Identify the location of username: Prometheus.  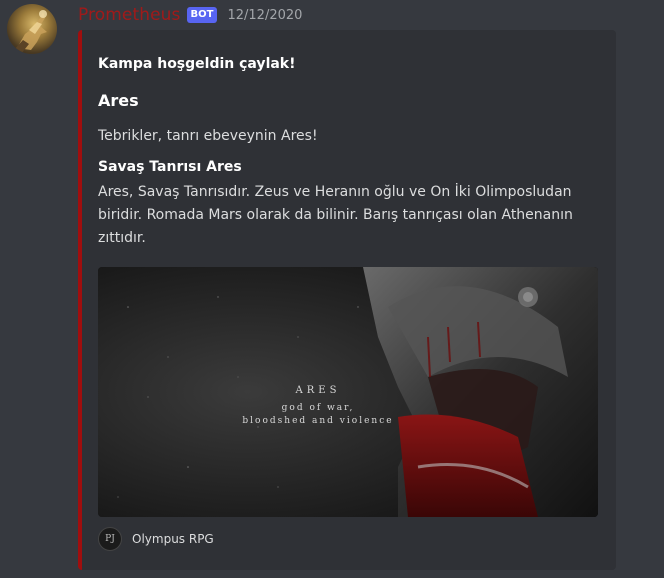
(129, 15).